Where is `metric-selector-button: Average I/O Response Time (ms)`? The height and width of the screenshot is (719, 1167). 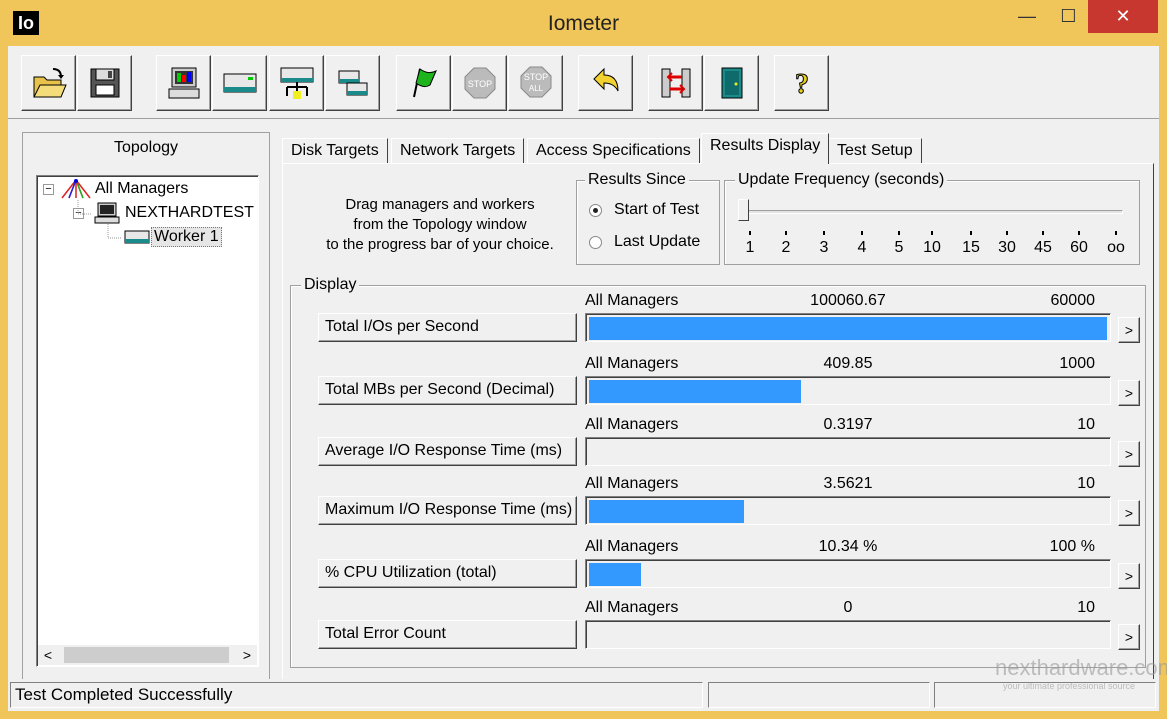 metric-selector-button: Average I/O Response Time (ms) is located at coordinates (447, 451).